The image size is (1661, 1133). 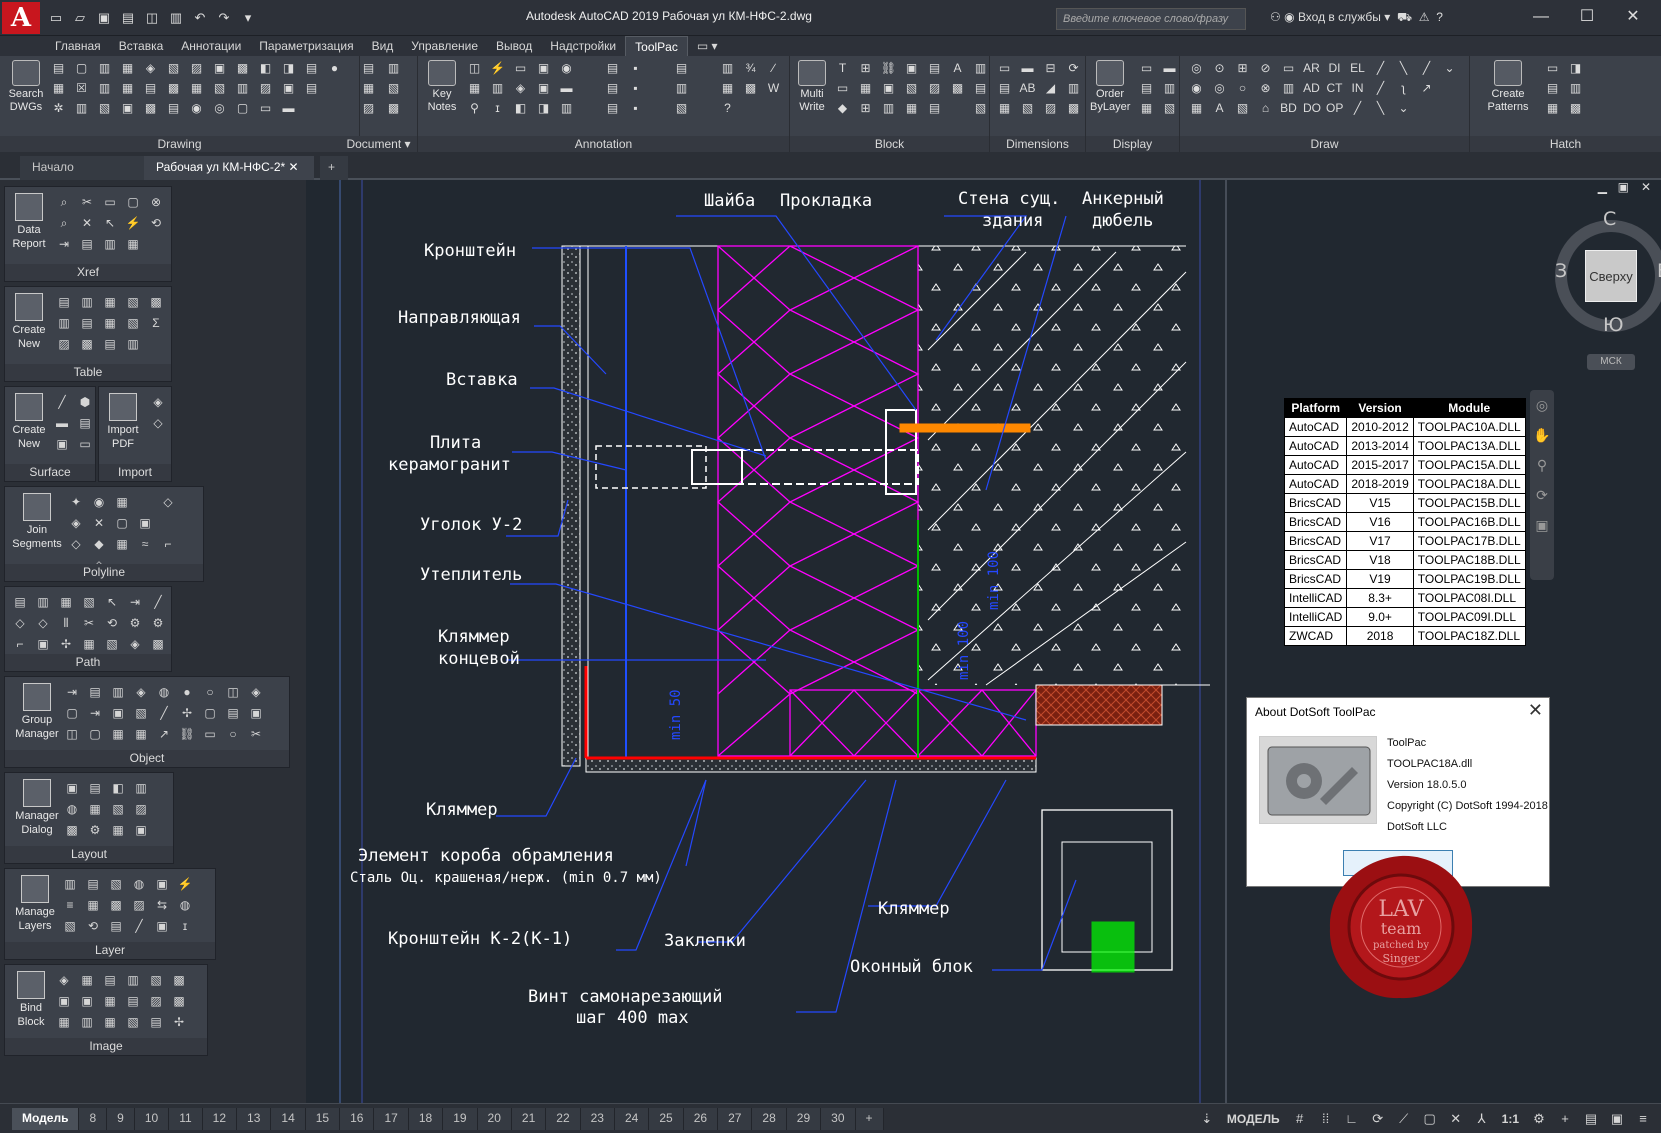 I want to click on doc-tool-icon: ▨, so click(x=368, y=108).